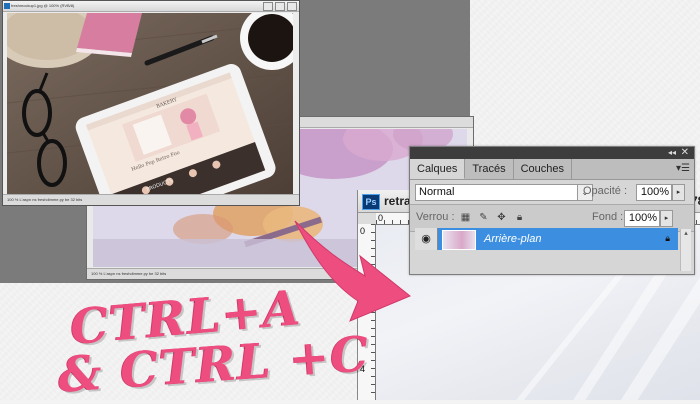 The width and height of the screenshot is (700, 404). I want to click on layers-scrollbar: ▴, so click(685, 250).